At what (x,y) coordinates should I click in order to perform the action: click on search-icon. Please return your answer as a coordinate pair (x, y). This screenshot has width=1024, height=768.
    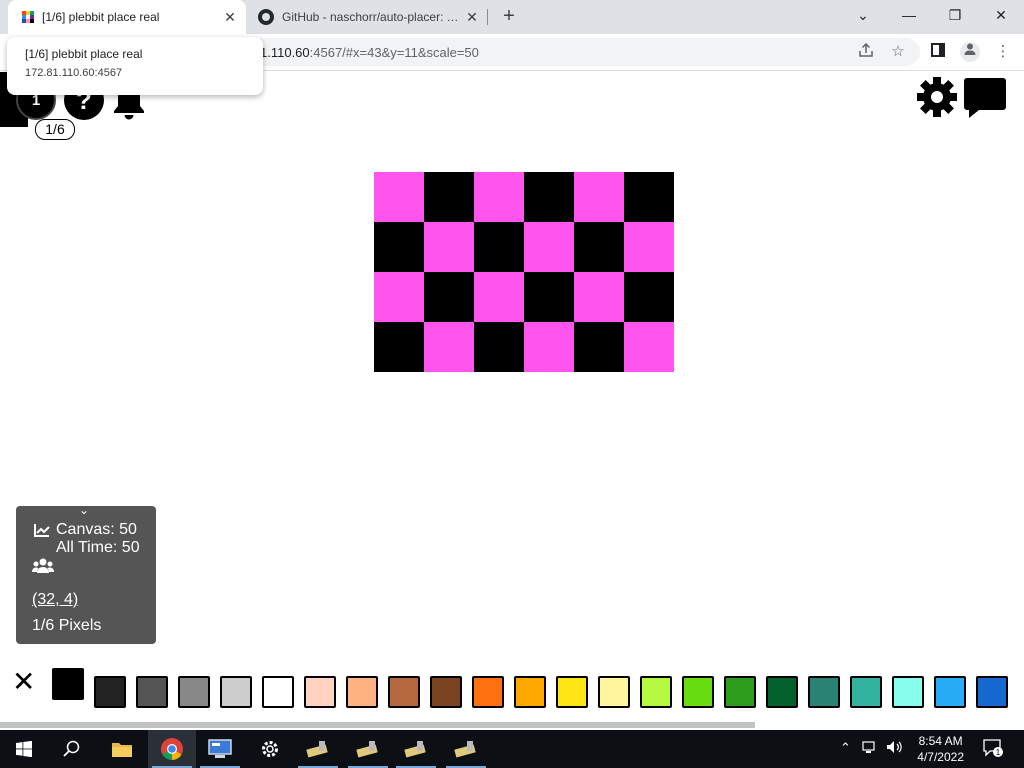
    Looking at the image, I should click on (71, 748).